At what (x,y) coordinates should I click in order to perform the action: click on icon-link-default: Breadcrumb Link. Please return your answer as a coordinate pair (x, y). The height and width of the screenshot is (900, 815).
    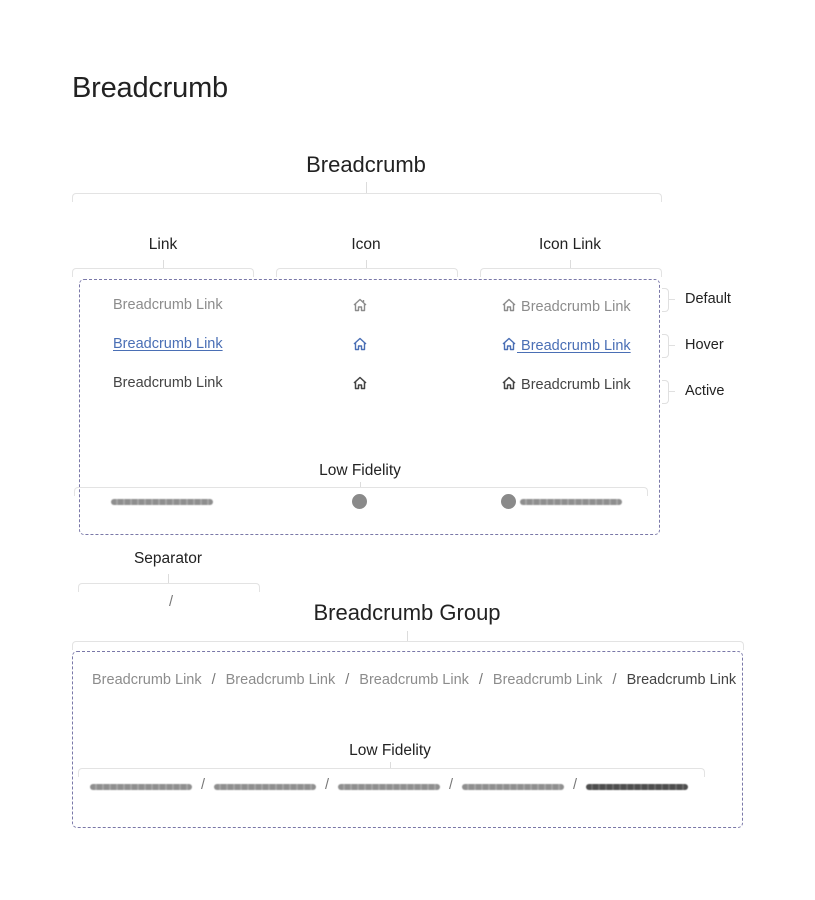
    Looking at the image, I should click on (566, 306).